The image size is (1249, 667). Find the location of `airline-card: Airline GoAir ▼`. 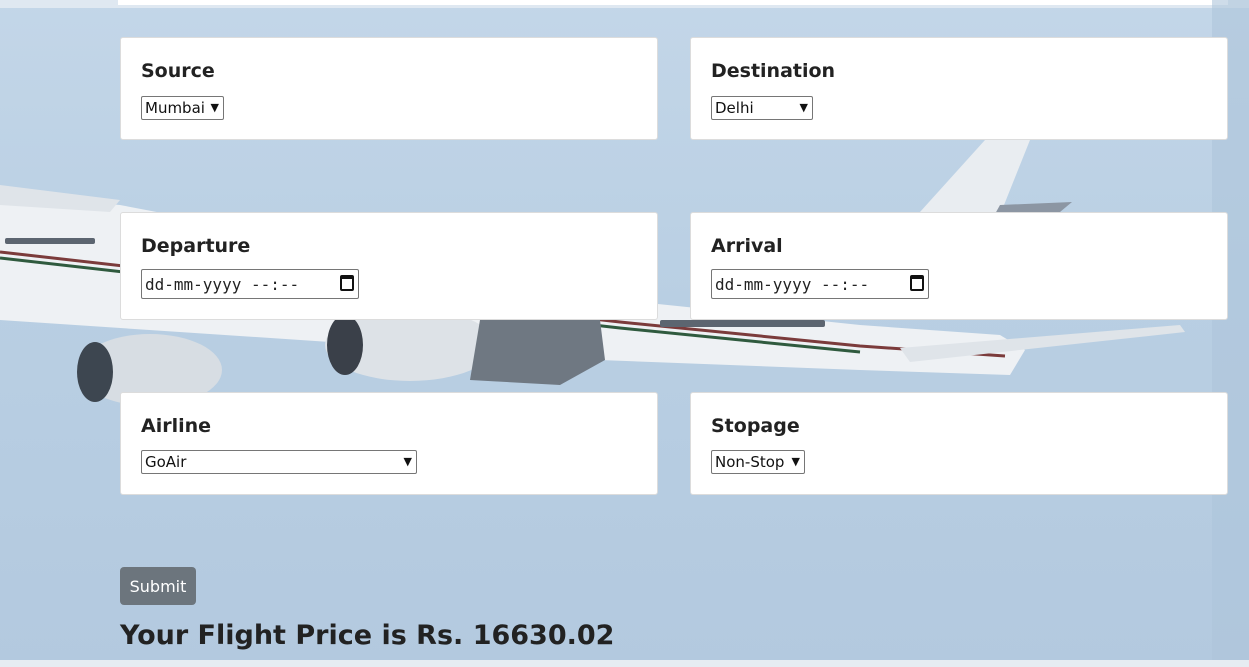

airline-card: Airline GoAir ▼ is located at coordinates (389, 443).